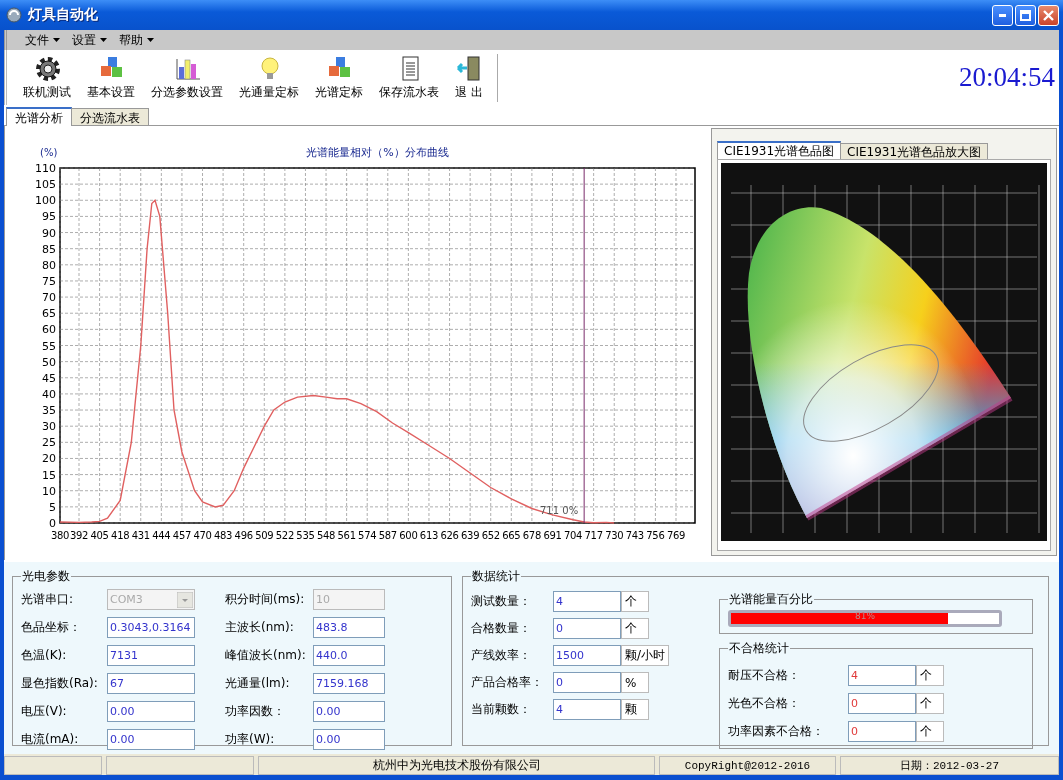 Image resolution: width=1063 pixels, height=780 pixels. What do you see at coordinates (120, 535) in the screenshot?
I see `axis-tick-label: 418` at bounding box center [120, 535].